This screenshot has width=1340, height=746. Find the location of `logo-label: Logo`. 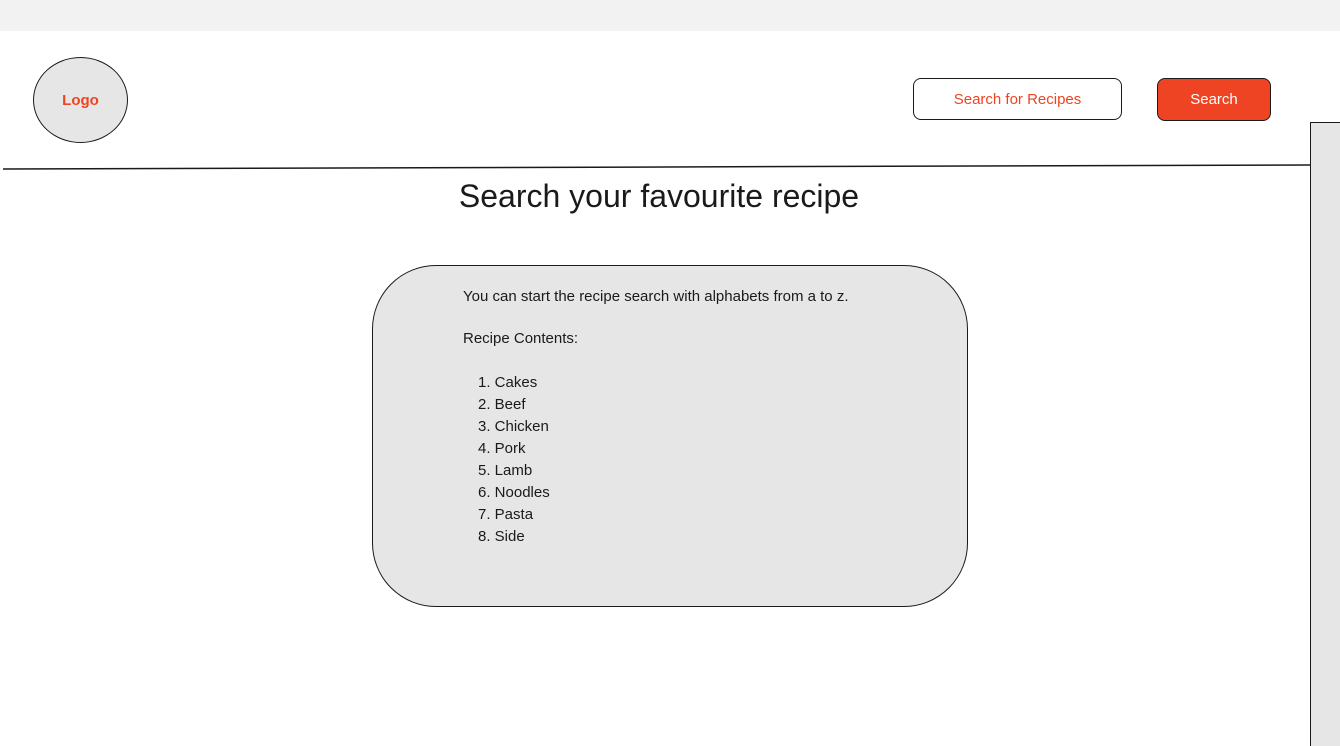

logo-label: Logo is located at coordinates (80, 100).